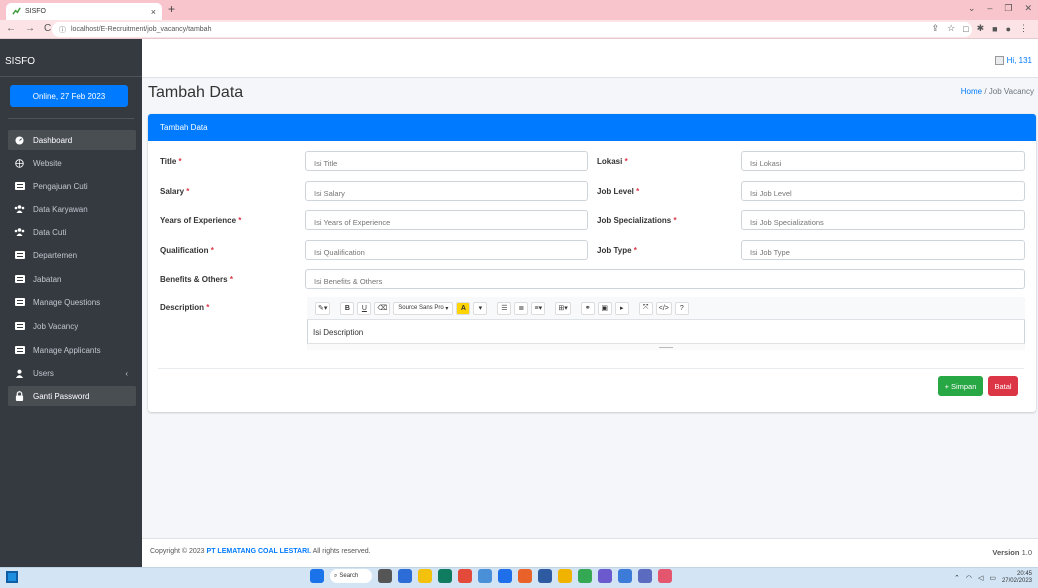 The width and height of the screenshot is (1038, 588). I want to click on qualification-input, so click(446, 250).